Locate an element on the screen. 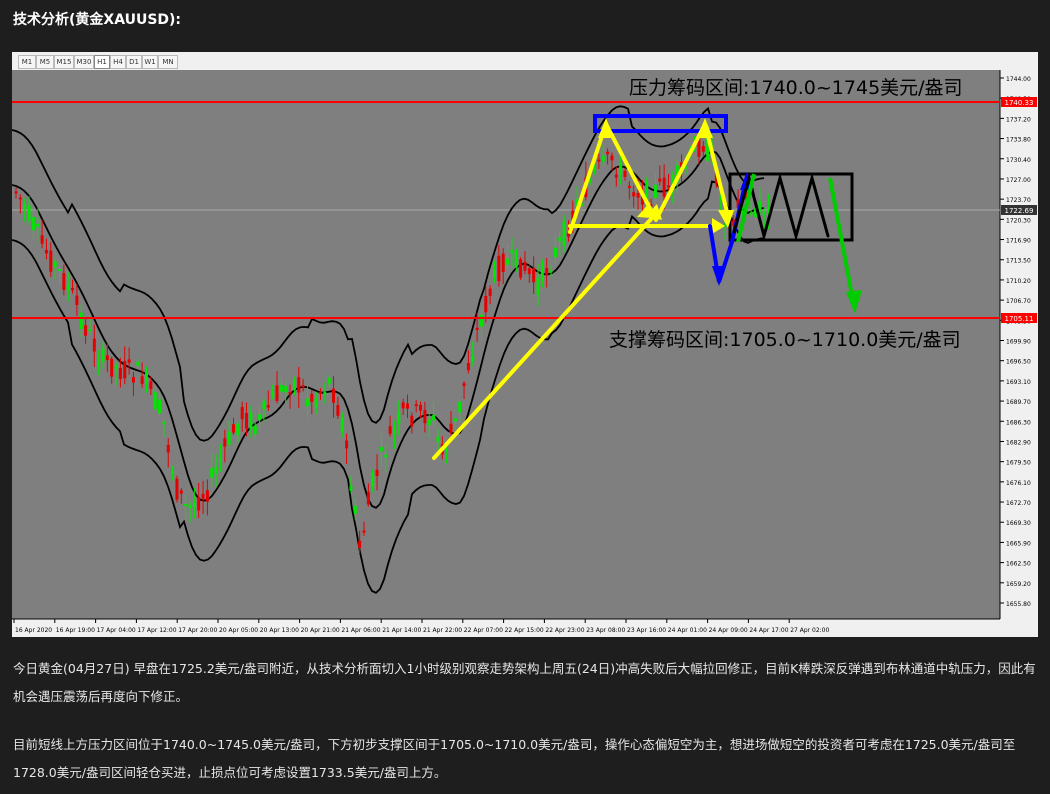 The height and width of the screenshot is (794, 1050). time-axis-tick-label: 20 Apr 13:00 is located at coordinates (279, 630).